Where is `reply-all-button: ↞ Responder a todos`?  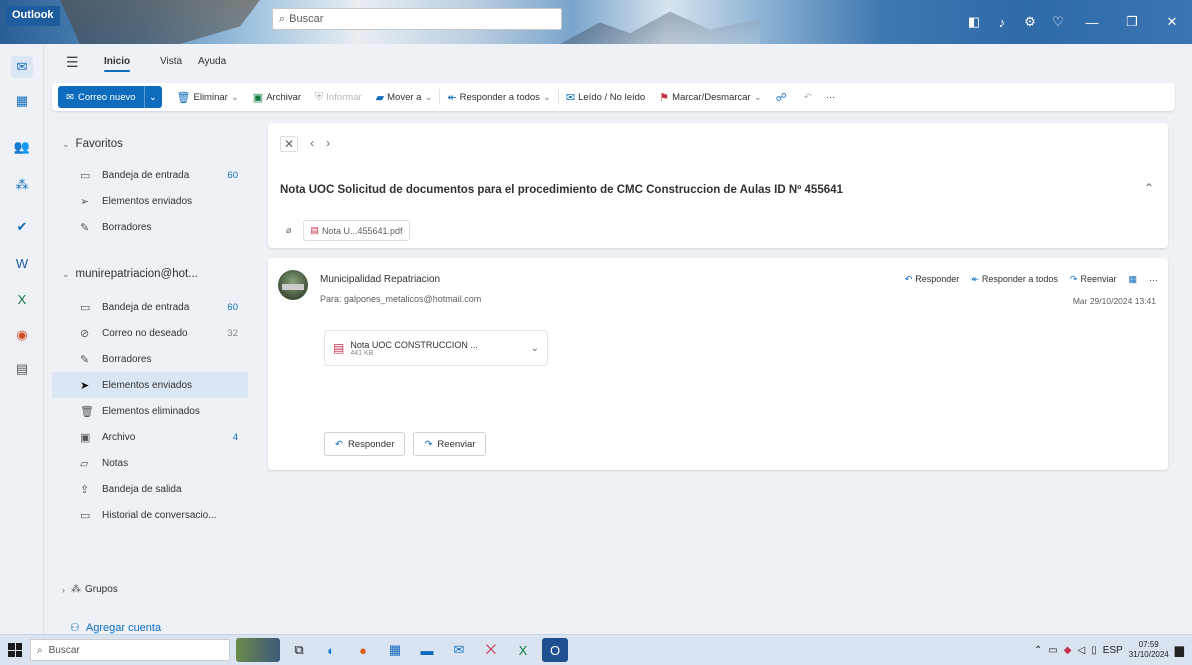
reply-all-button: ↞ Responder a todos is located at coordinates (1014, 279).